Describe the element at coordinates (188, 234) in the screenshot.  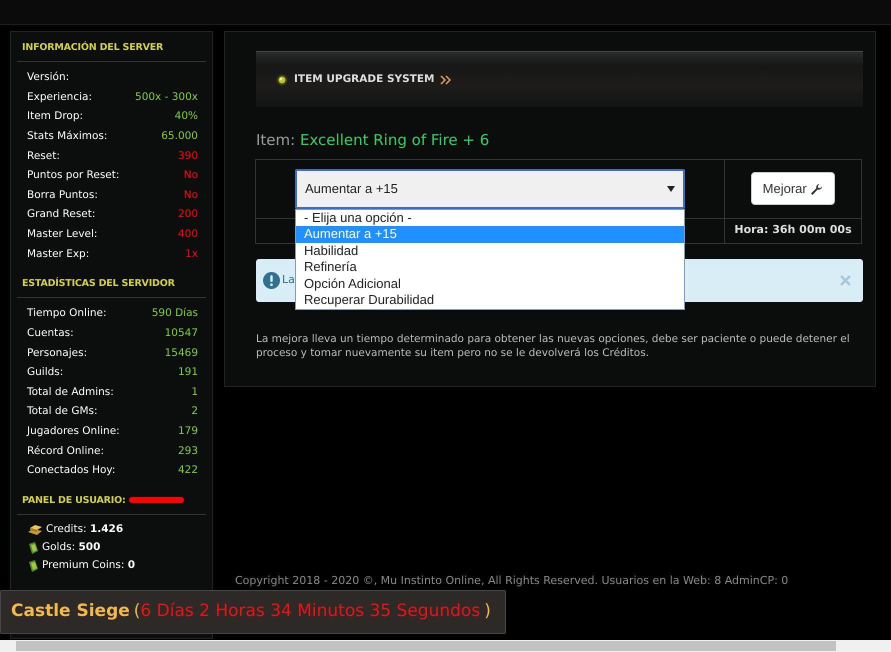
I see `stat-value: 400` at that location.